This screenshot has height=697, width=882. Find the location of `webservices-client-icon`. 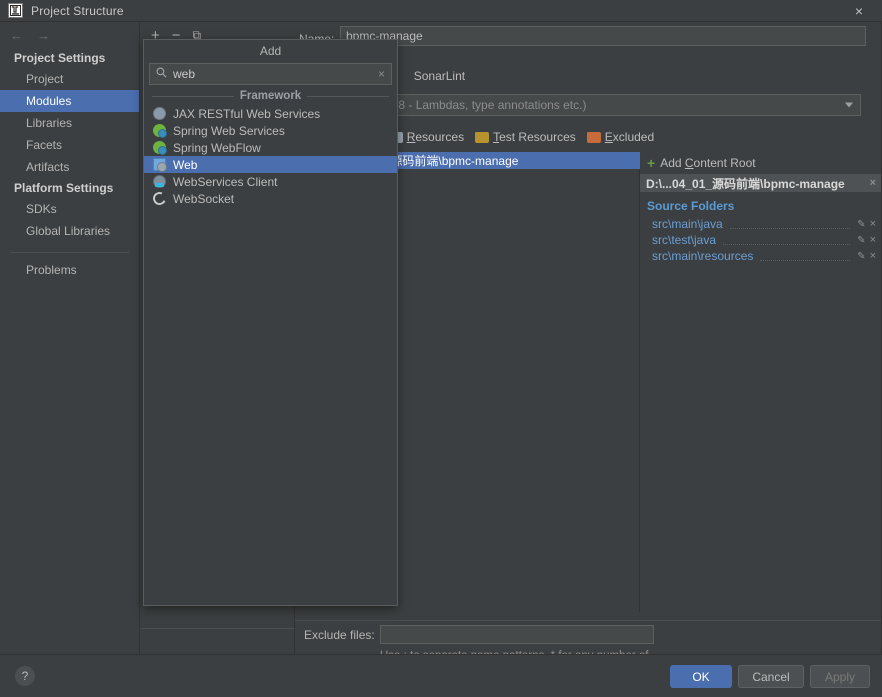

webservices-client-icon is located at coordinates (159, 181).